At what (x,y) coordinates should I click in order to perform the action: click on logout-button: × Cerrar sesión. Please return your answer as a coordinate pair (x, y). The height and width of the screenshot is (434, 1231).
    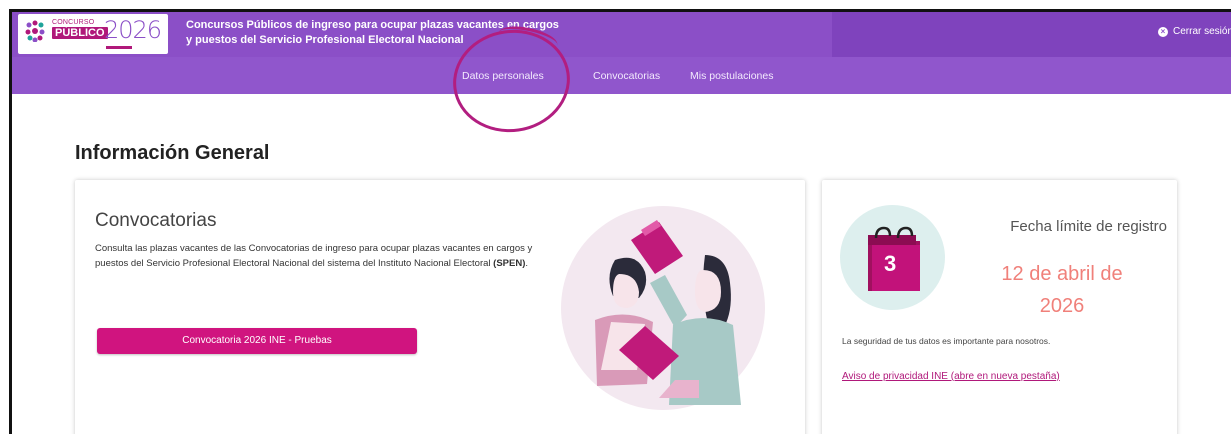
    Looking at the image, I should click on (1194, 31).